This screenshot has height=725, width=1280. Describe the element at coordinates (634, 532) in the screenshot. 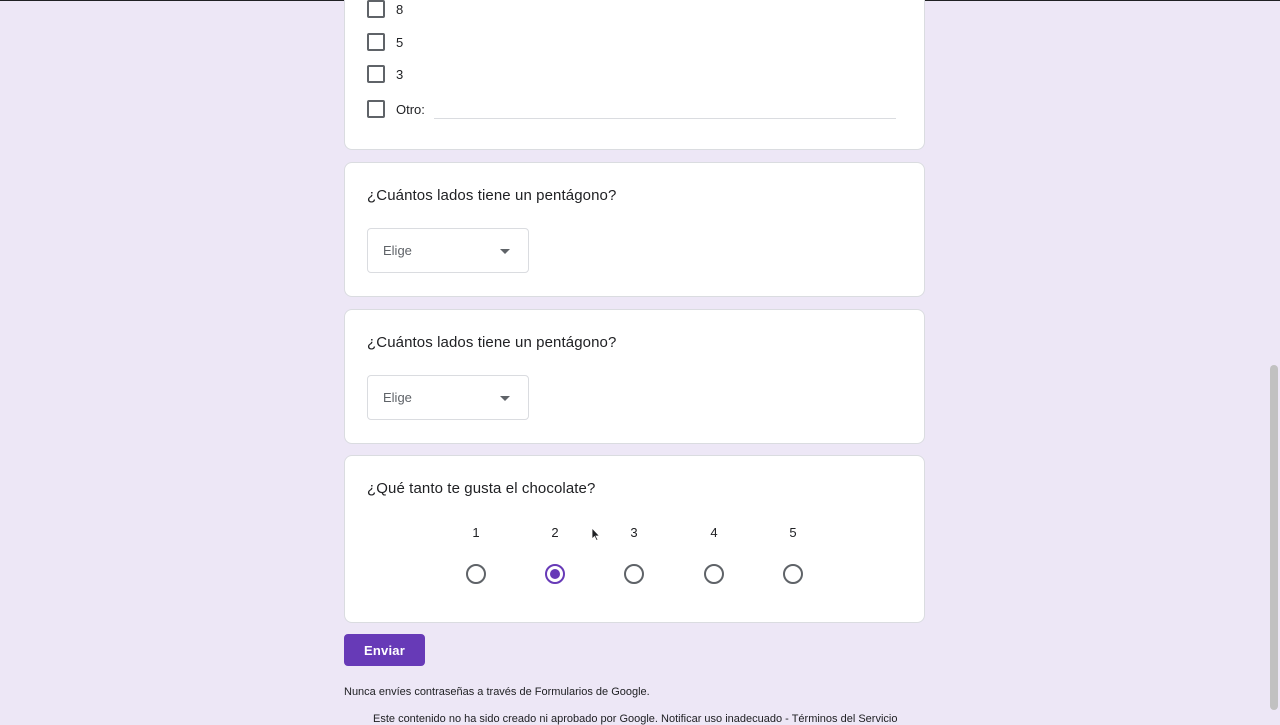

I see `scale-label: 3` at that location.